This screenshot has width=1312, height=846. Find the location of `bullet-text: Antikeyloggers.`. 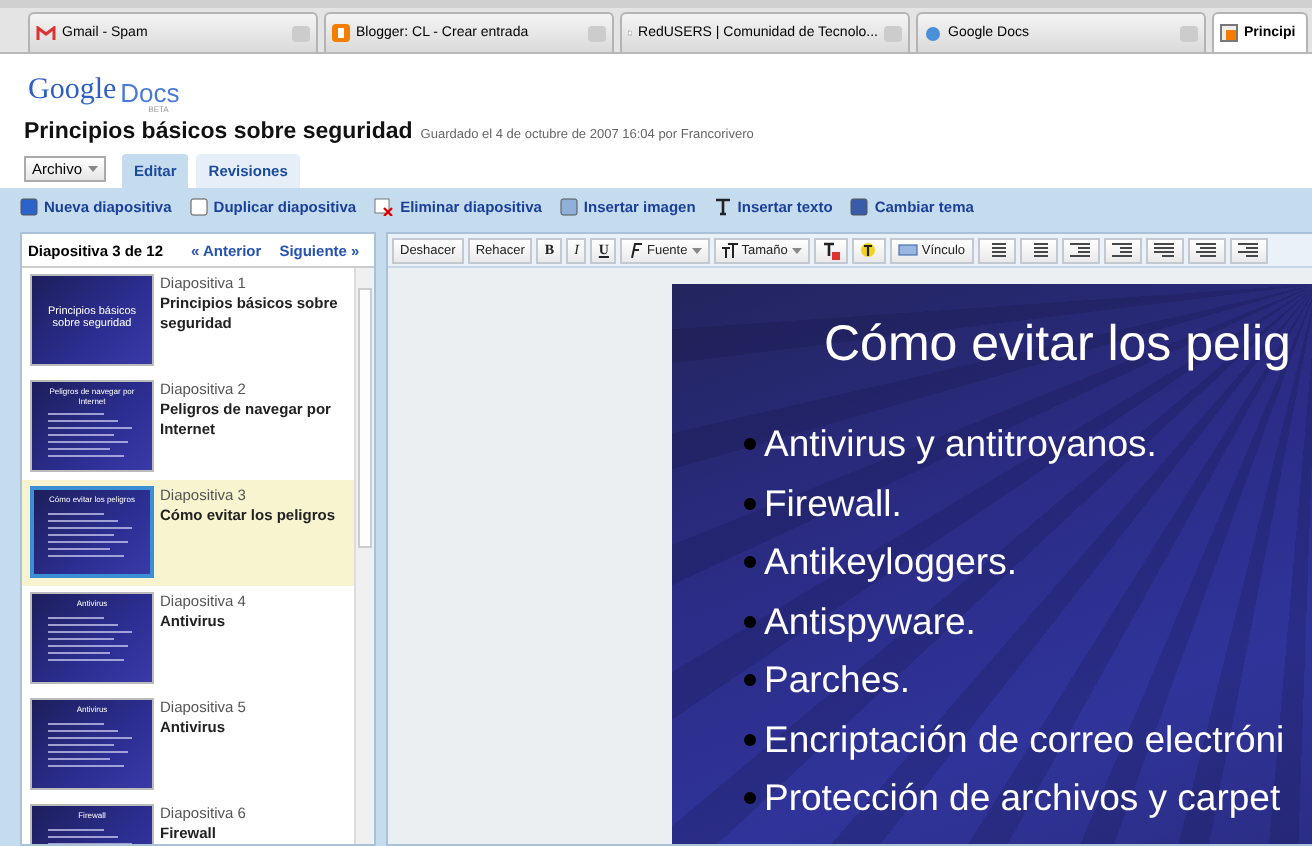

bullet-text: Antikeyloggers. is located at coordinates (890, 562).